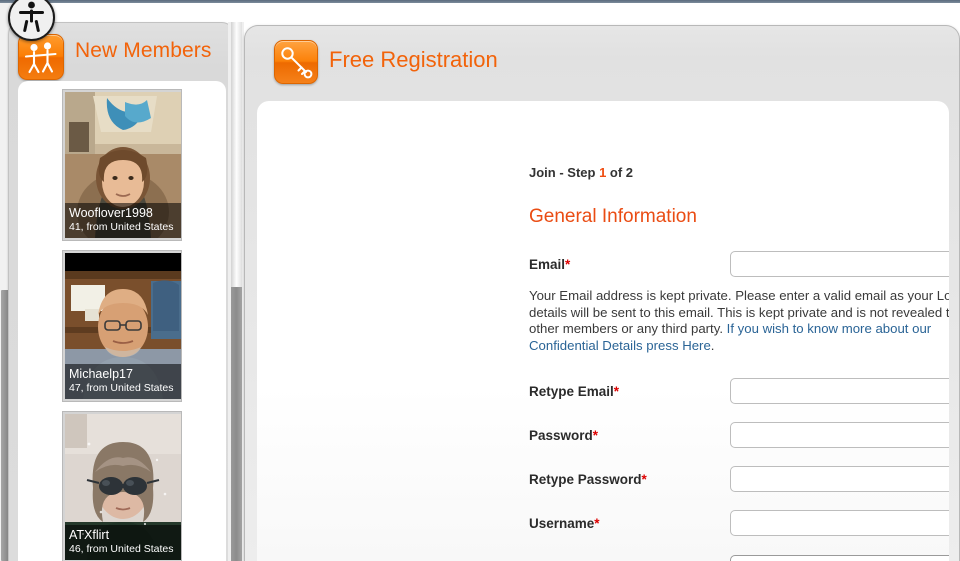 This screenshot has height=561, width=960. Describe the element at coordinates (413, 59) in the screenshot. I see `page-title: Free Registration` at that location.